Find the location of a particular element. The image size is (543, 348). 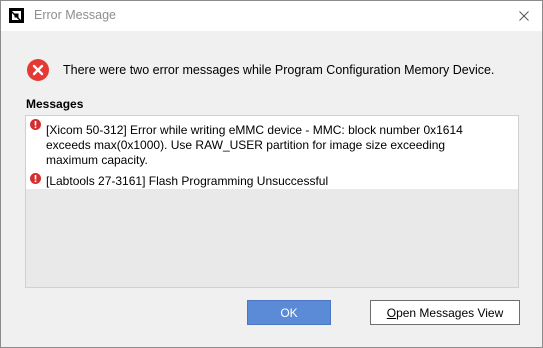

messages-label: Messages is located at coordinates (55, 104).